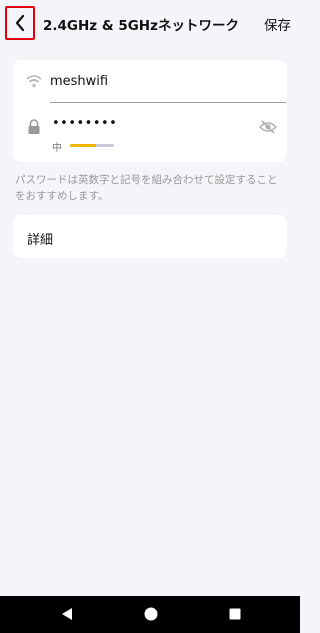  What do you see at coordinates (84, 123) in the screenshot?
I see `password-field: ••••••••` at bounding box center [84, 123].